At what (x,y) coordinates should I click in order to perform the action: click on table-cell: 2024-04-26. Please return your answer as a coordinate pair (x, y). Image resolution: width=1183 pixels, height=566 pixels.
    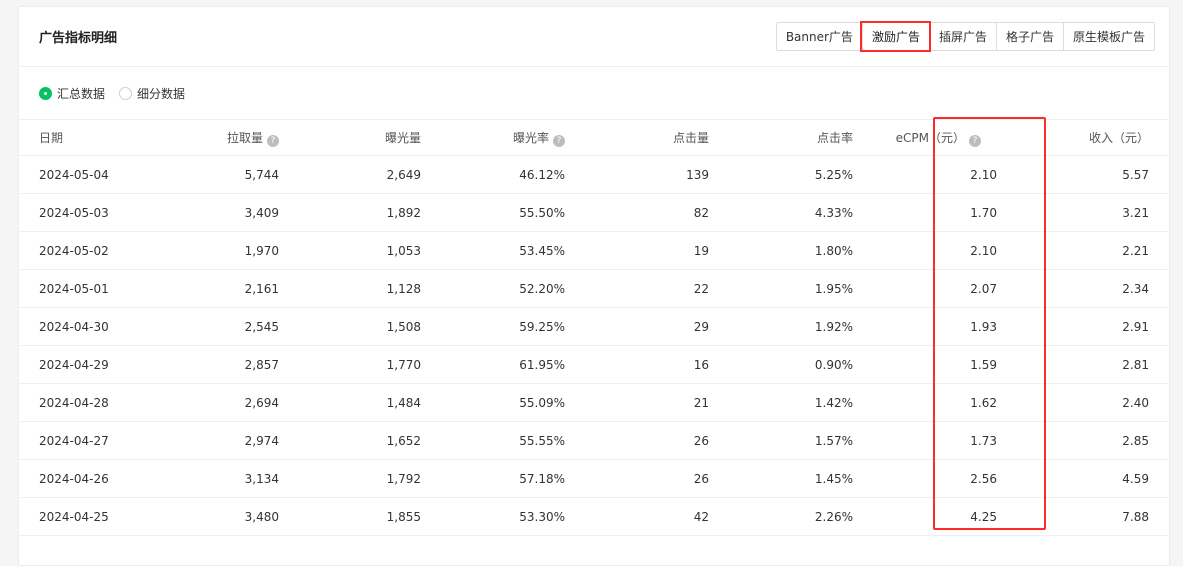
    Looking at the image, I should click on (89, 478).